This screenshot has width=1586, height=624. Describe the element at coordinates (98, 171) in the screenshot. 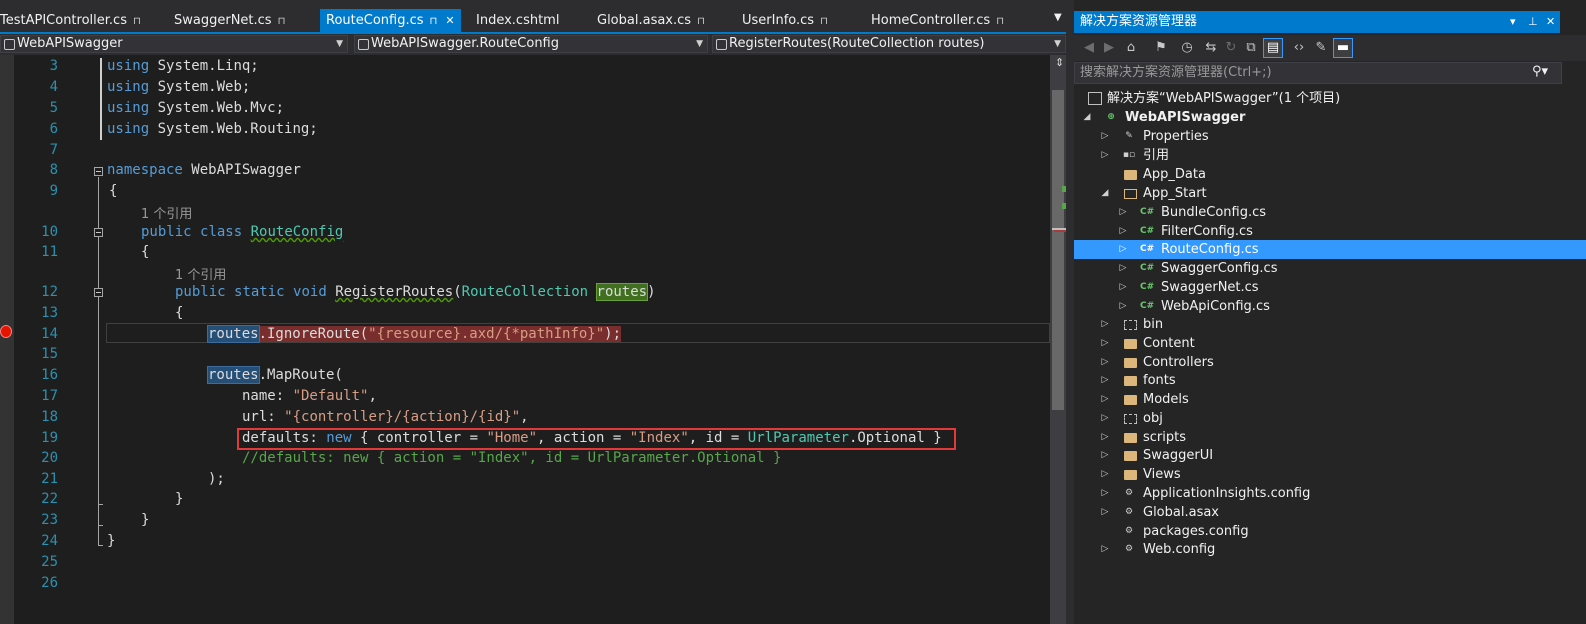

I see `collapse-namespace-icon` at that location.